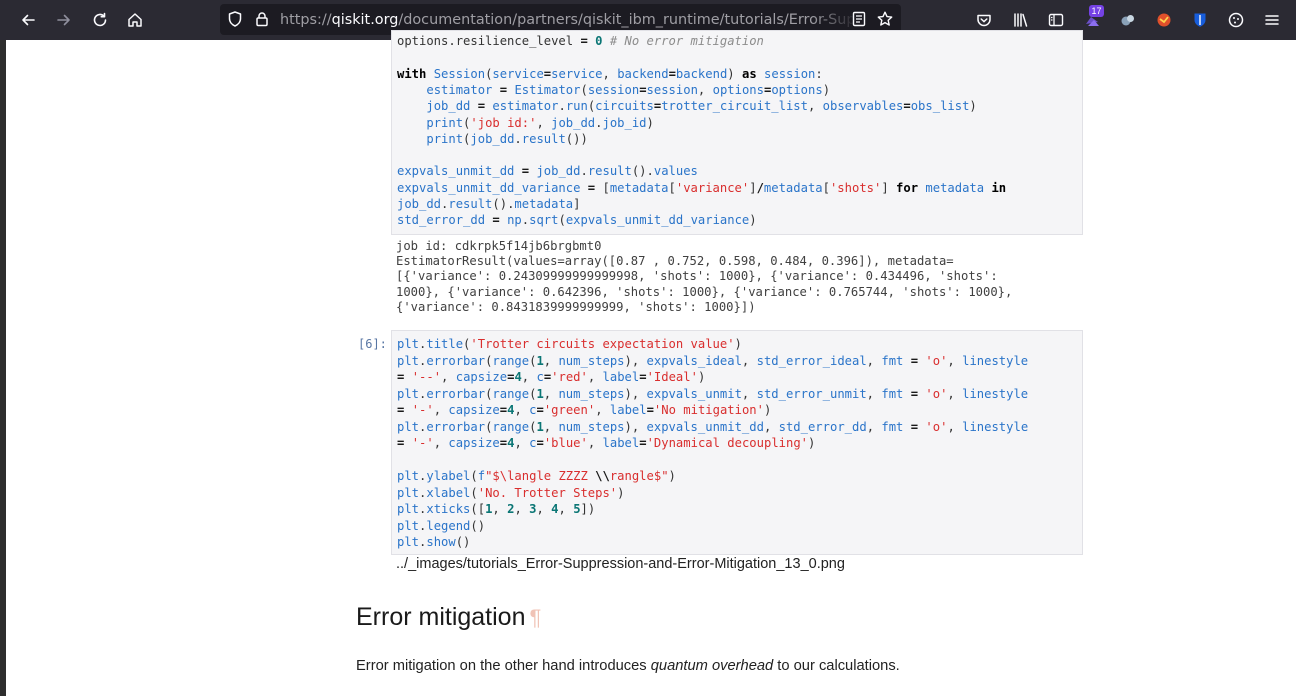 This screenshot has width=1296, height=696. I want to click on code-token: 'No. Trotter Steps', so click(547, 492).